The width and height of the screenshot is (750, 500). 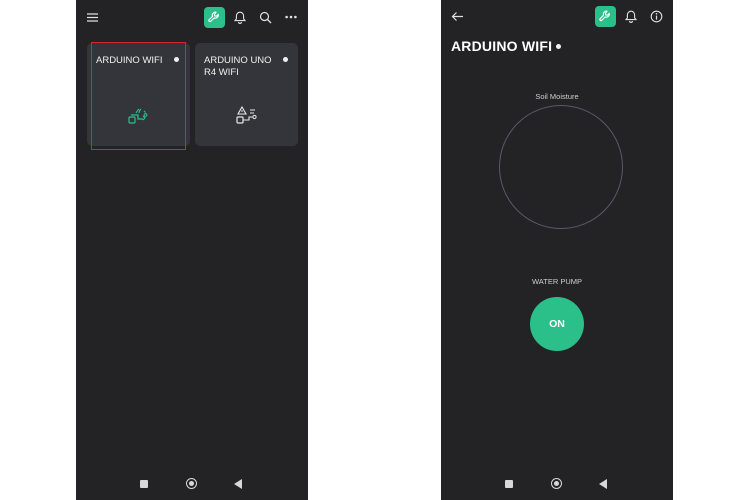 I want to click on device-name: ARDUINO UNO R4 WIFI, so click(x=238, y=66).